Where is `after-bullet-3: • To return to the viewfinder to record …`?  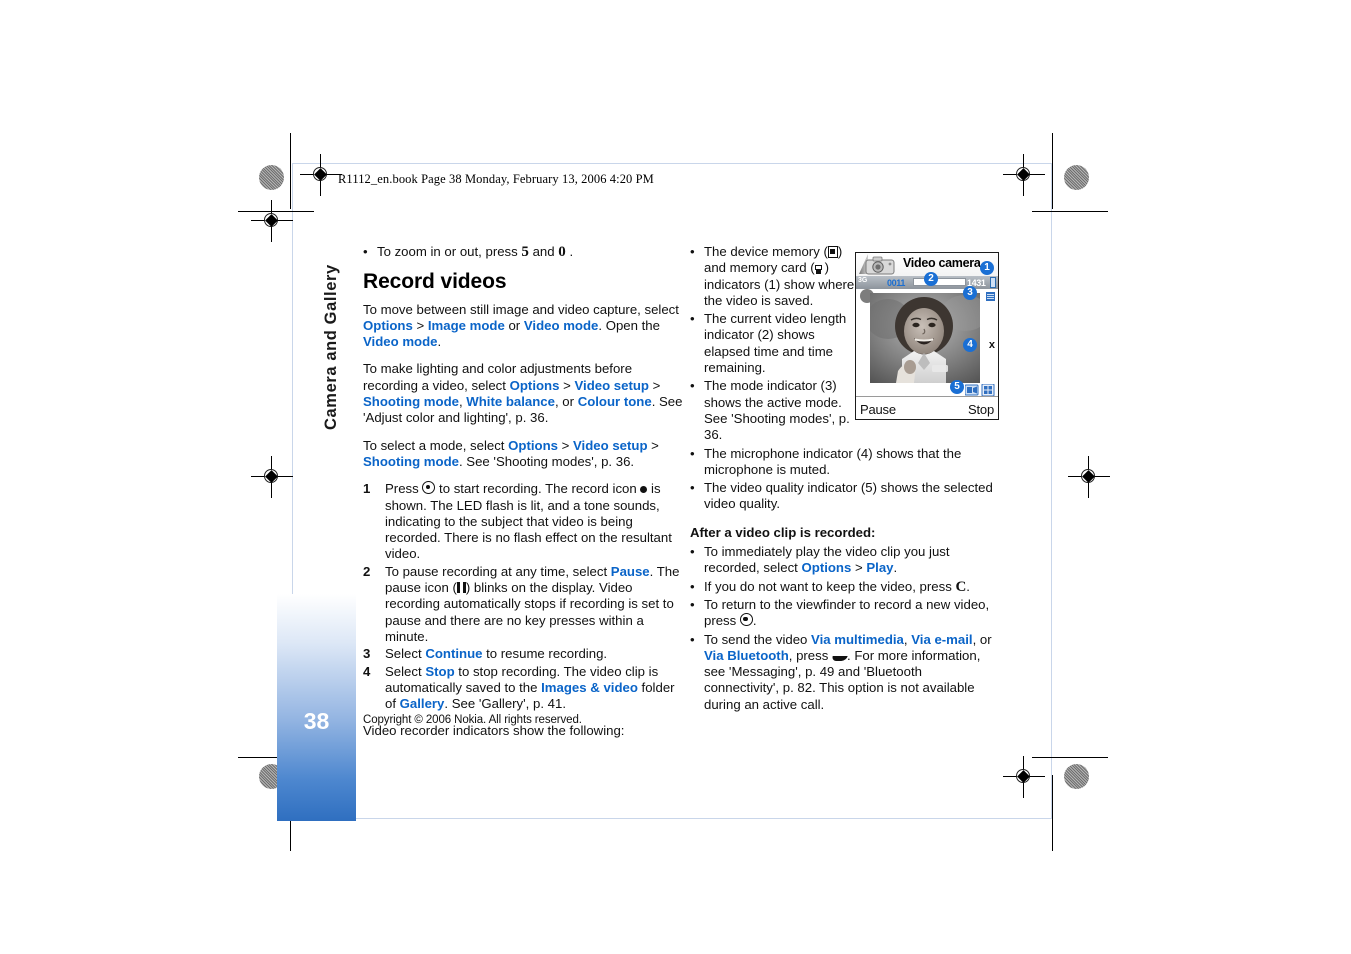
after-bullet-3: • To return to the viewfinder to record … is located at coordinates (845, 613).